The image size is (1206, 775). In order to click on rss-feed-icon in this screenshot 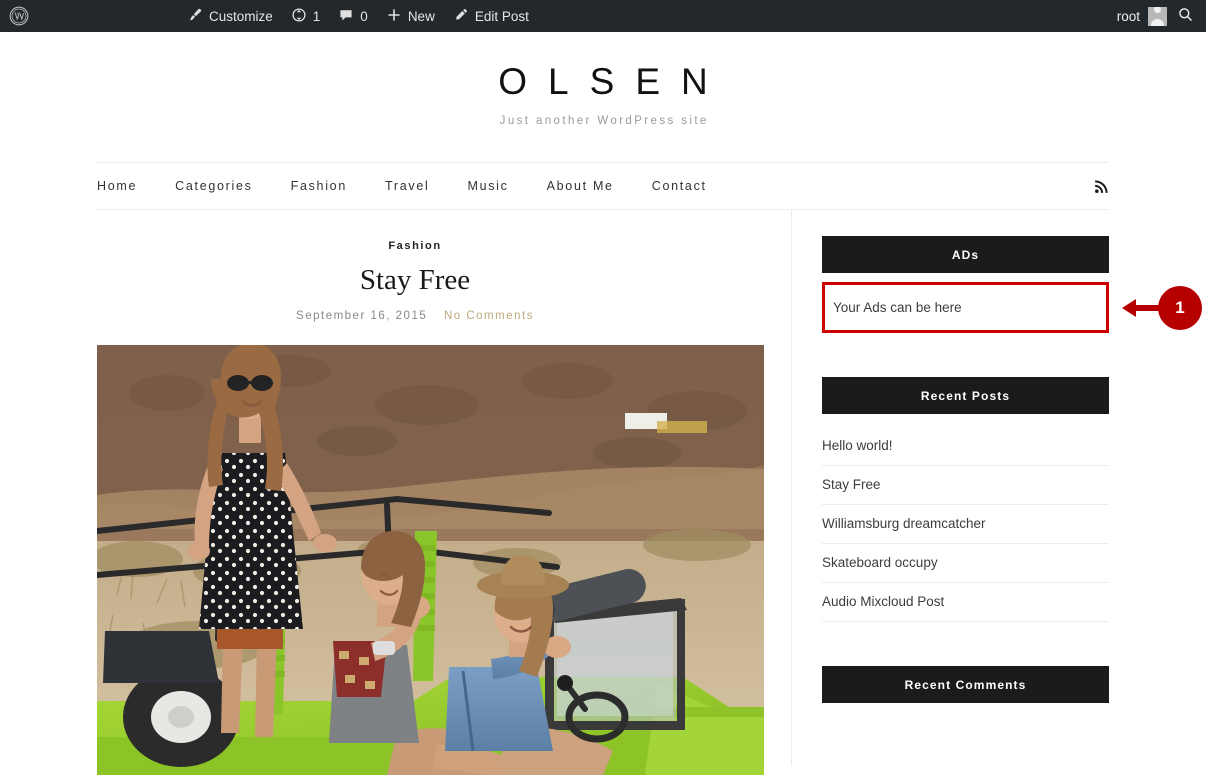, I will do `click(1101, 186)`.